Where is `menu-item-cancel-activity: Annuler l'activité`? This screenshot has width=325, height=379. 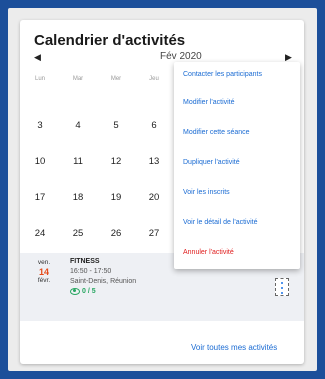
menu-item-cancel-activity: Annuler l'activité is located at coordinates (237, 253).